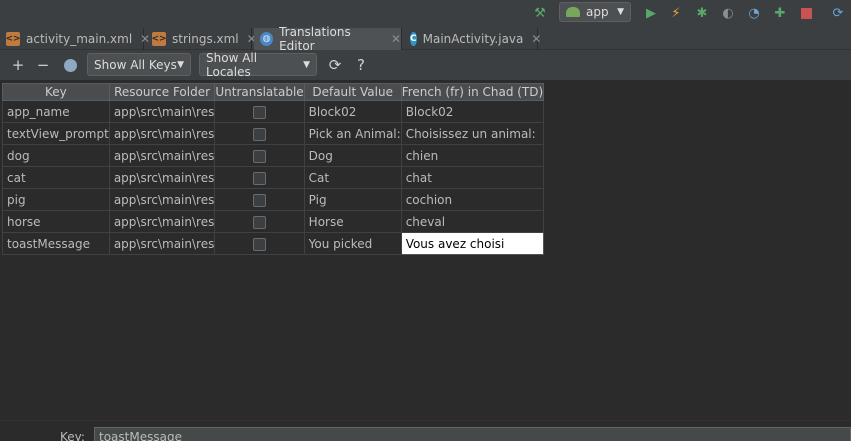 The image size is (851, 441). What do you see at coordinates (472, 177) in the screenshot?
I see `french-cell: chat` at bounding box center [472, 177].